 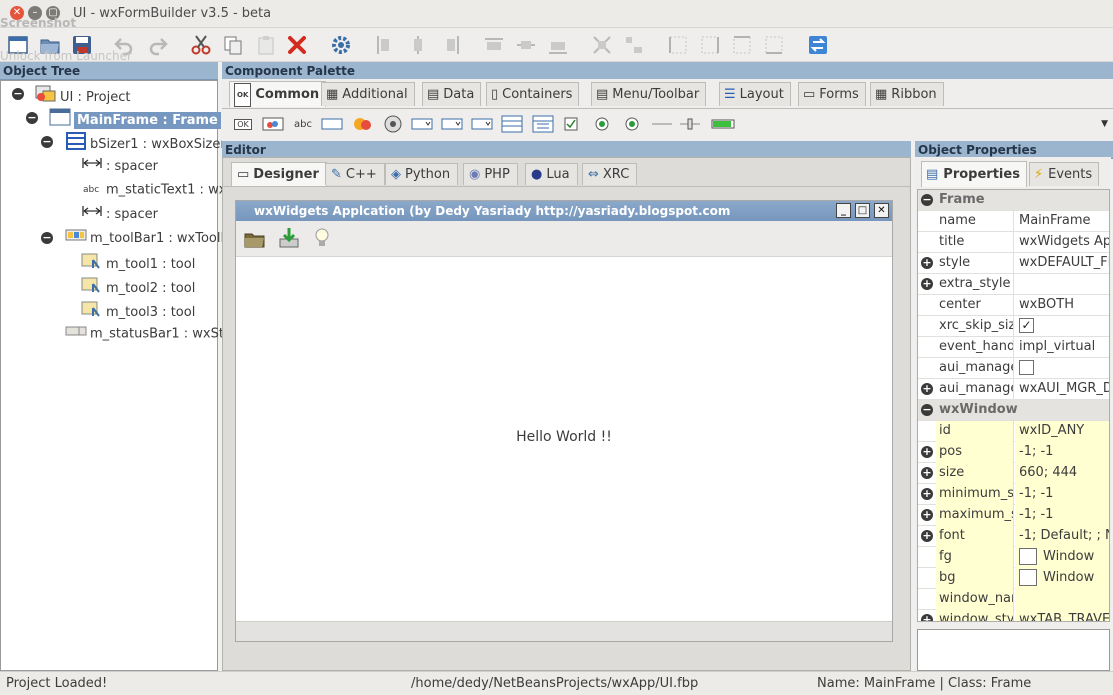 I want to click on frame-maximize-icon: □, so click(x=862, y=210).